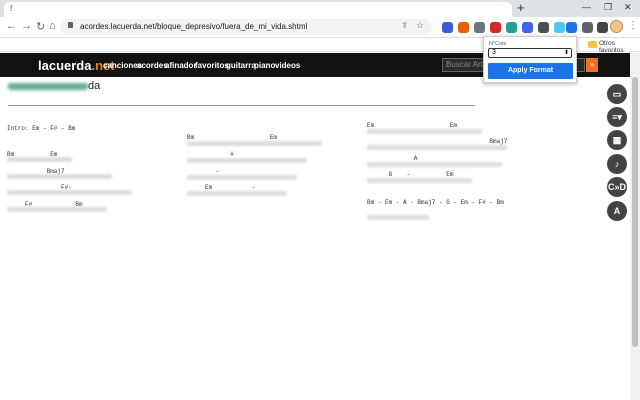 The height and width of the screenshot is (400, 640). I want to click on col2-chord-3: -, so click(203, 171).